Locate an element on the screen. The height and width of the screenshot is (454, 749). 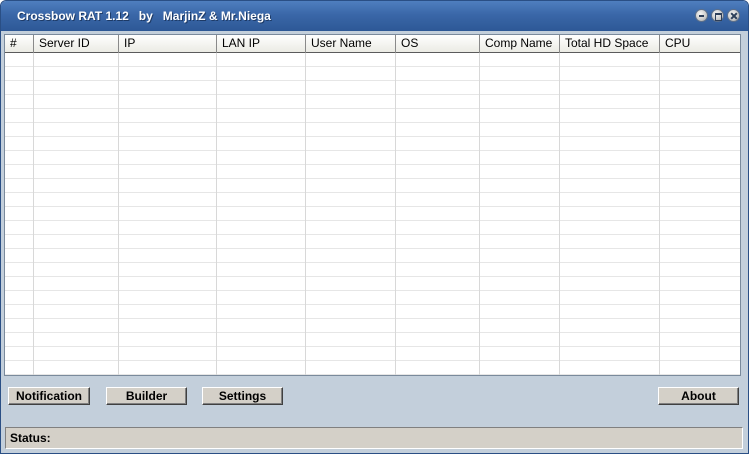
notification-button: Notification is located at coordinates (49, 396).